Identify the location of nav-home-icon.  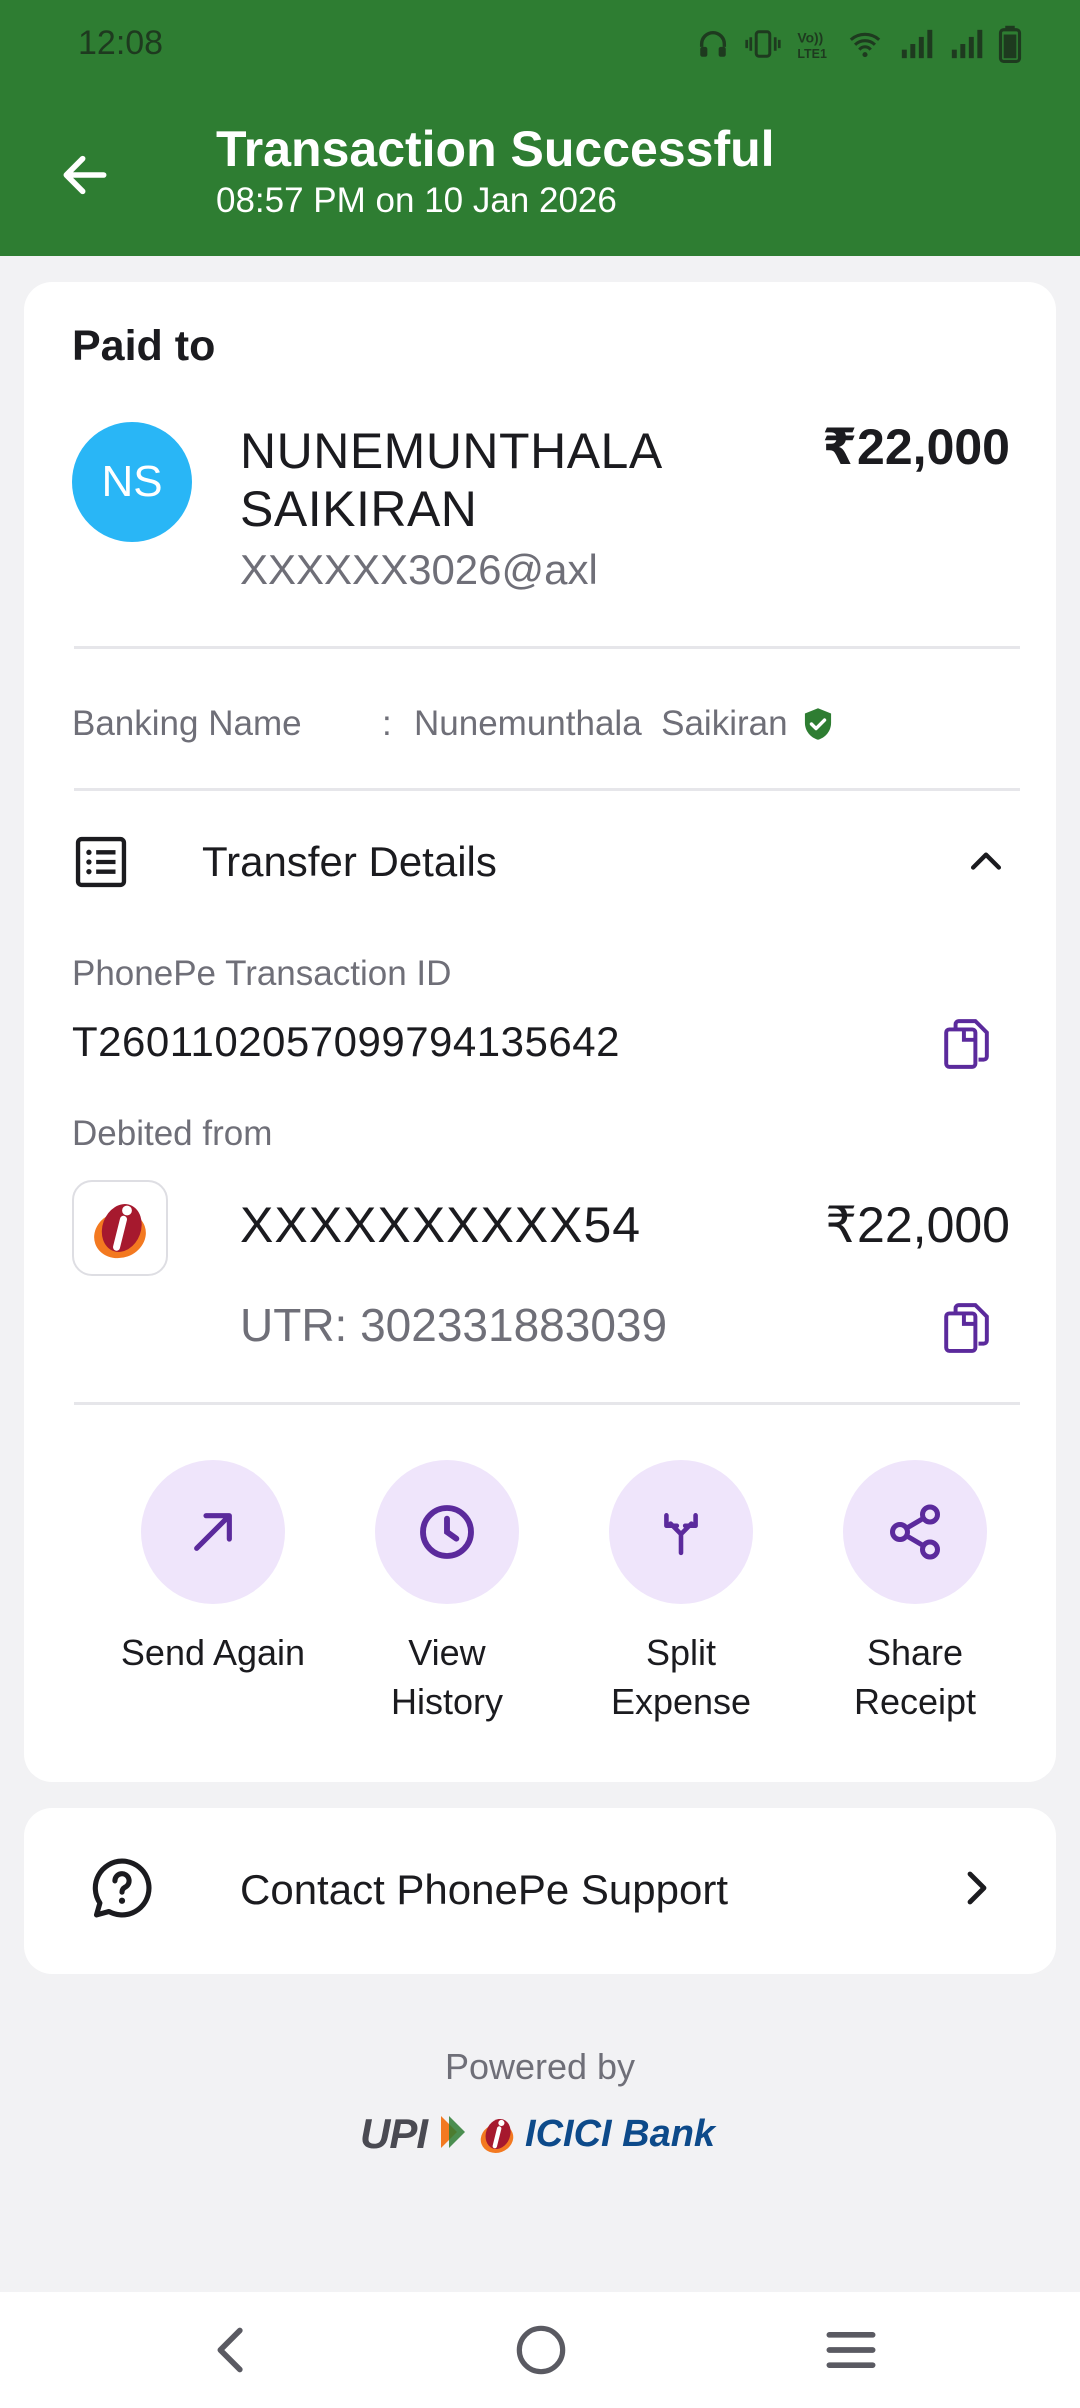
(541, 2350).